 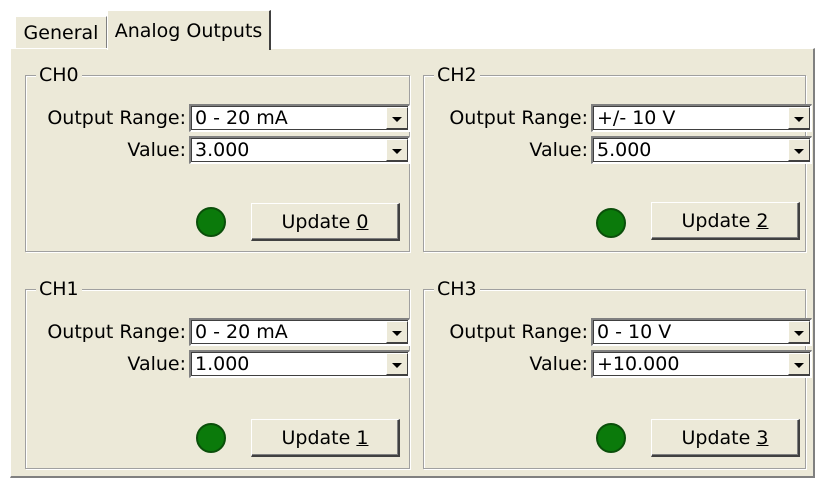 What do you see at coordinates (222, 364) in the screenshot?
I see `ch1-value: 1.000` at bounding box center [222, 364].